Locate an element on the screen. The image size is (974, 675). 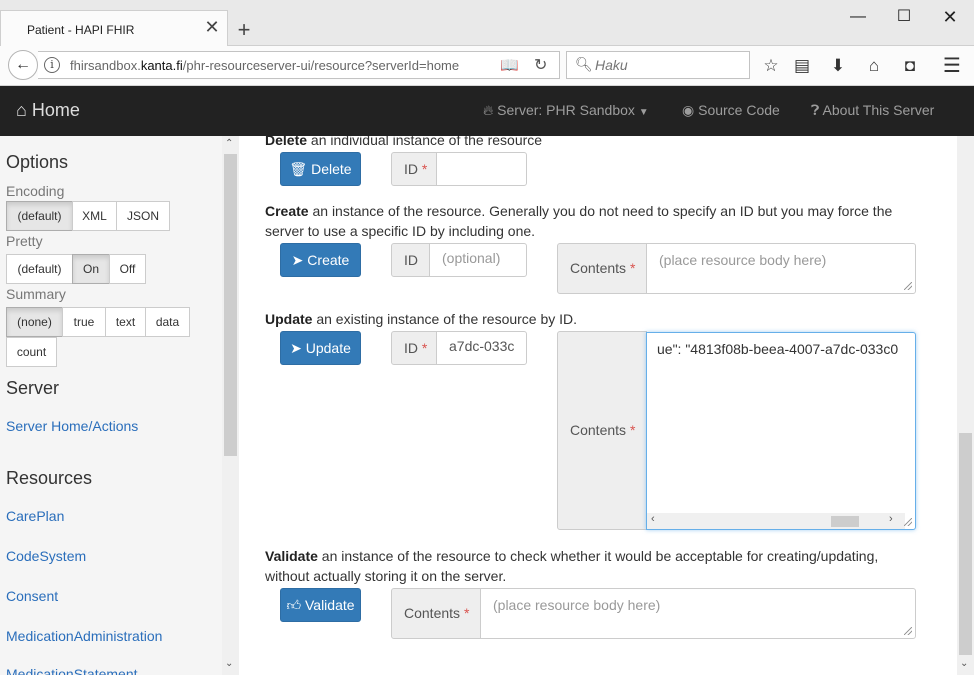
resource-link-medicationstatement: MedicationStatement is located at coordinates (72, 670).